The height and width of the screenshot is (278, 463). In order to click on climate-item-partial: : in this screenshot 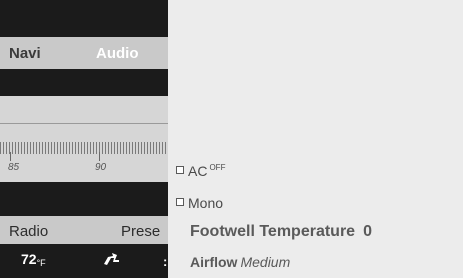, I will do `click(165, 261)`.